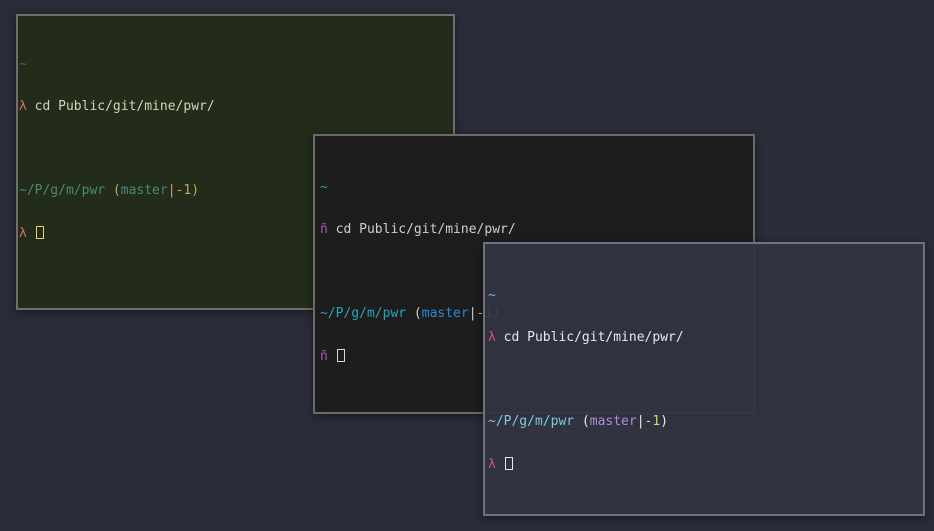  I want to click on terminal-line-prompt: λ, so click(705, 464).